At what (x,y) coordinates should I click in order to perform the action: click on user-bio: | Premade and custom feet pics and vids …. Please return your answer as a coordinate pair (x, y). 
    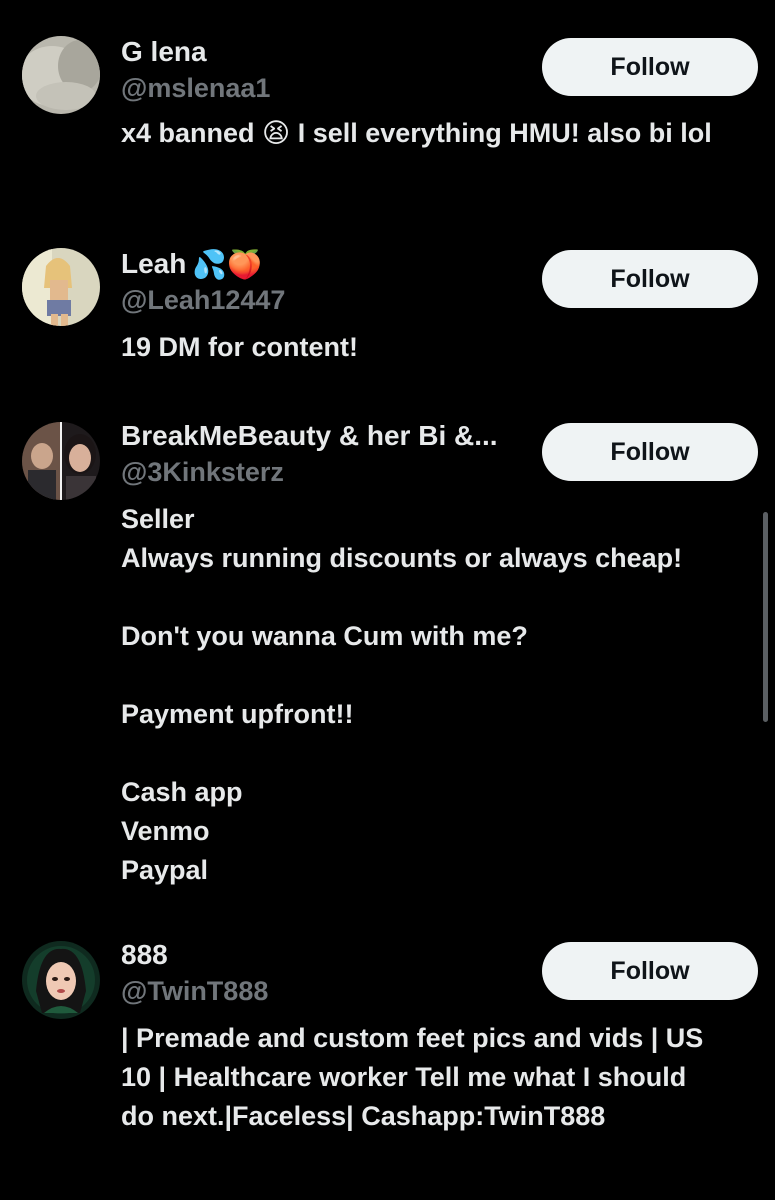
    Looking at the image, I should click on (421, 1077).